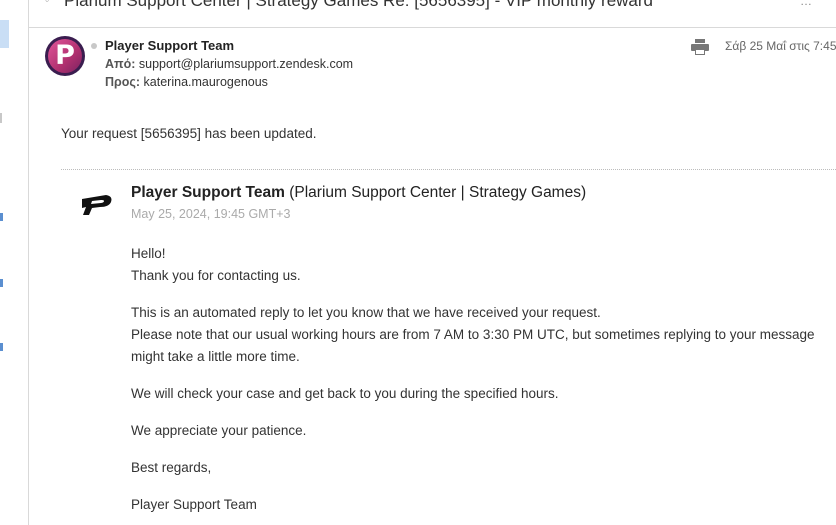  What do you see at coordinates (215, 356) in the screenshot?
I see `body-line: might take a little more time.` at bounding box center [215, 356].